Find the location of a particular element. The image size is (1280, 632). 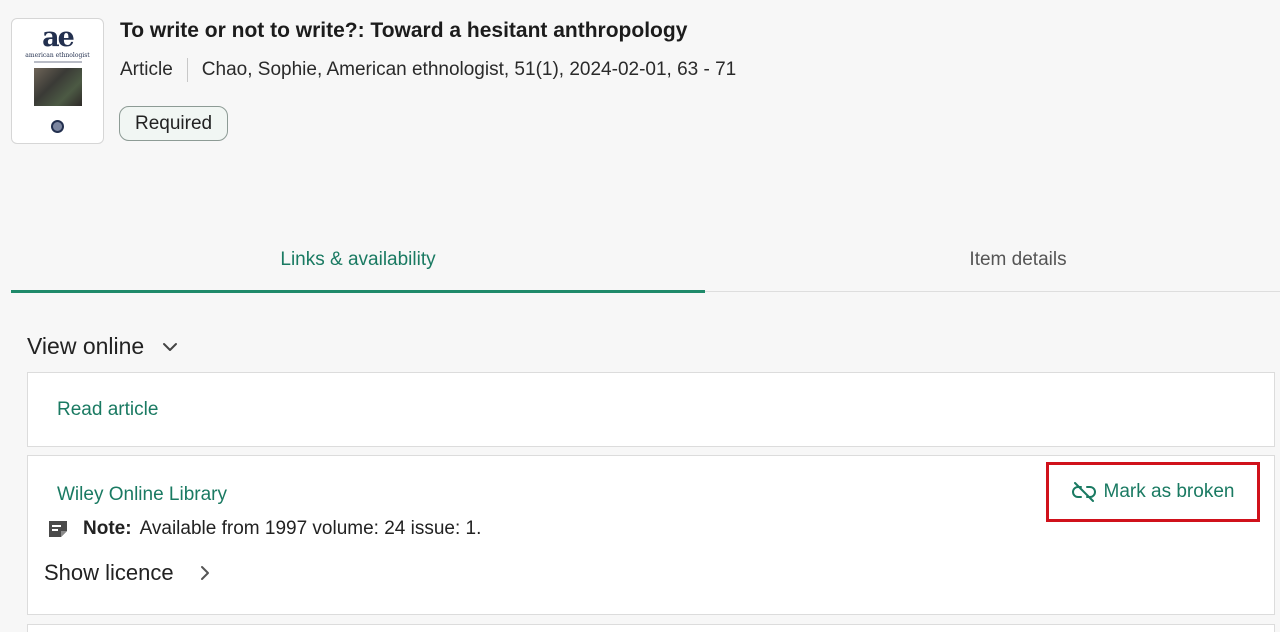

meta-divider is located at coordinates (187, 70).